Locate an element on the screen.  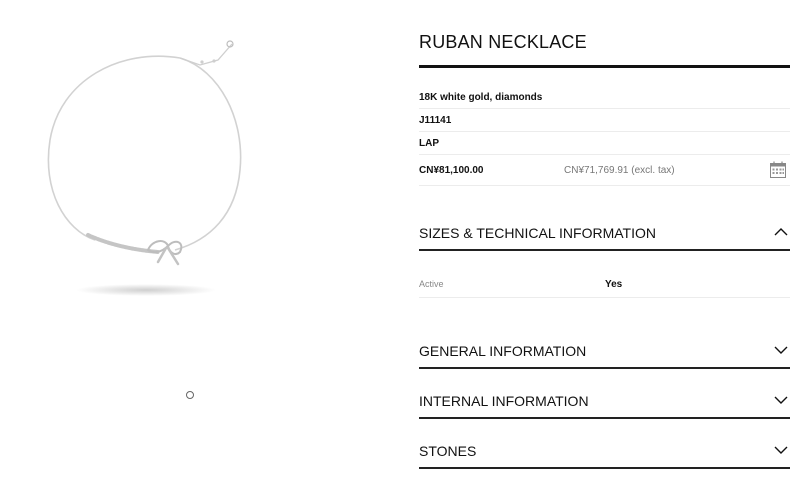
material-row: 18K white gold, diamonds is located at coordinates (604, 97).